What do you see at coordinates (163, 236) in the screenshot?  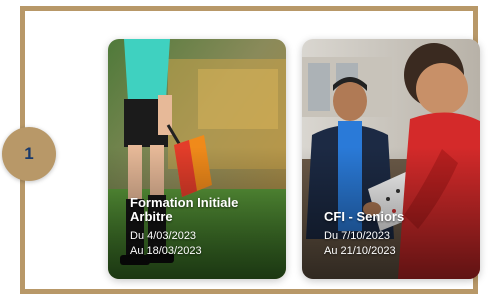 I see `card-date-start: Du 4/03/2023` at bounding box center [163, 236].